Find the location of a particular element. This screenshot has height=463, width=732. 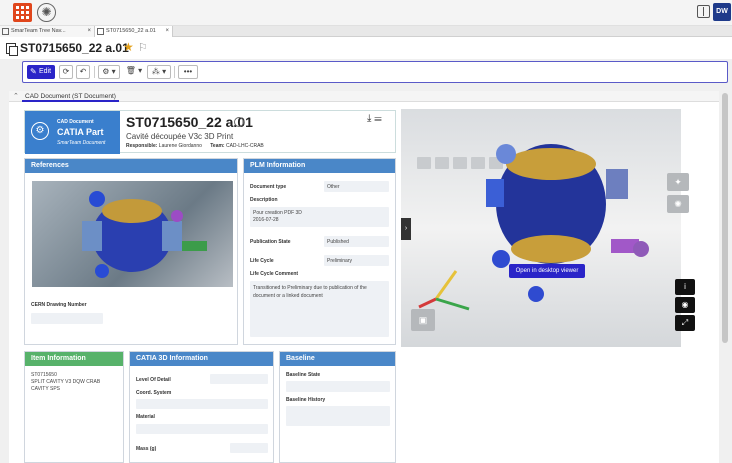

pencil-icon: ✎ is located at coordinates (33, 71).